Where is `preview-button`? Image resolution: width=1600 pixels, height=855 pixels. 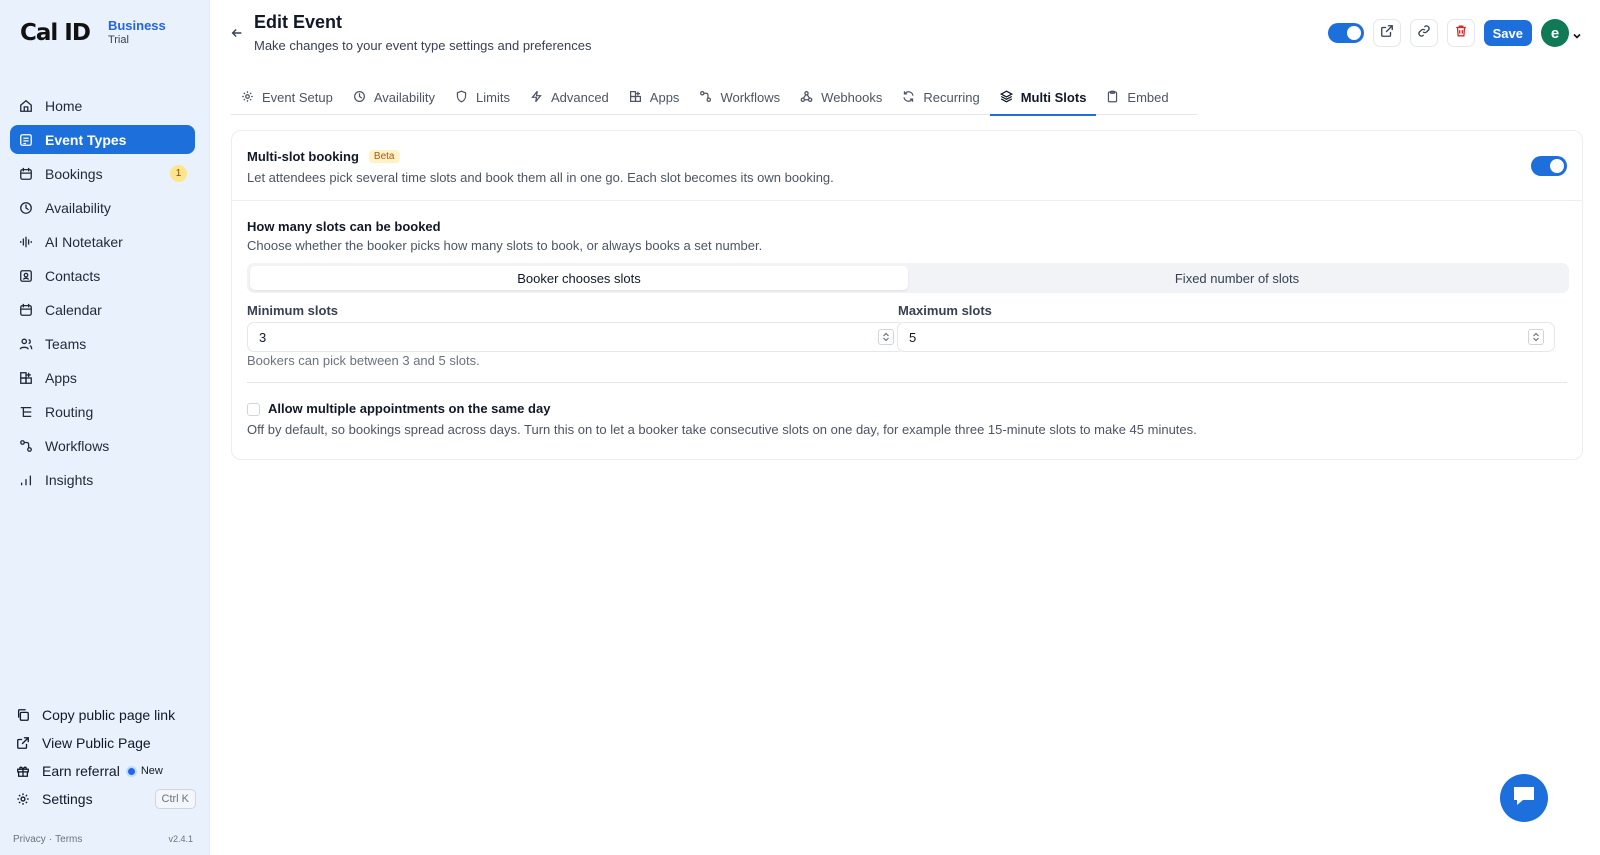 preview-button is located at coordinates (1386, 33).